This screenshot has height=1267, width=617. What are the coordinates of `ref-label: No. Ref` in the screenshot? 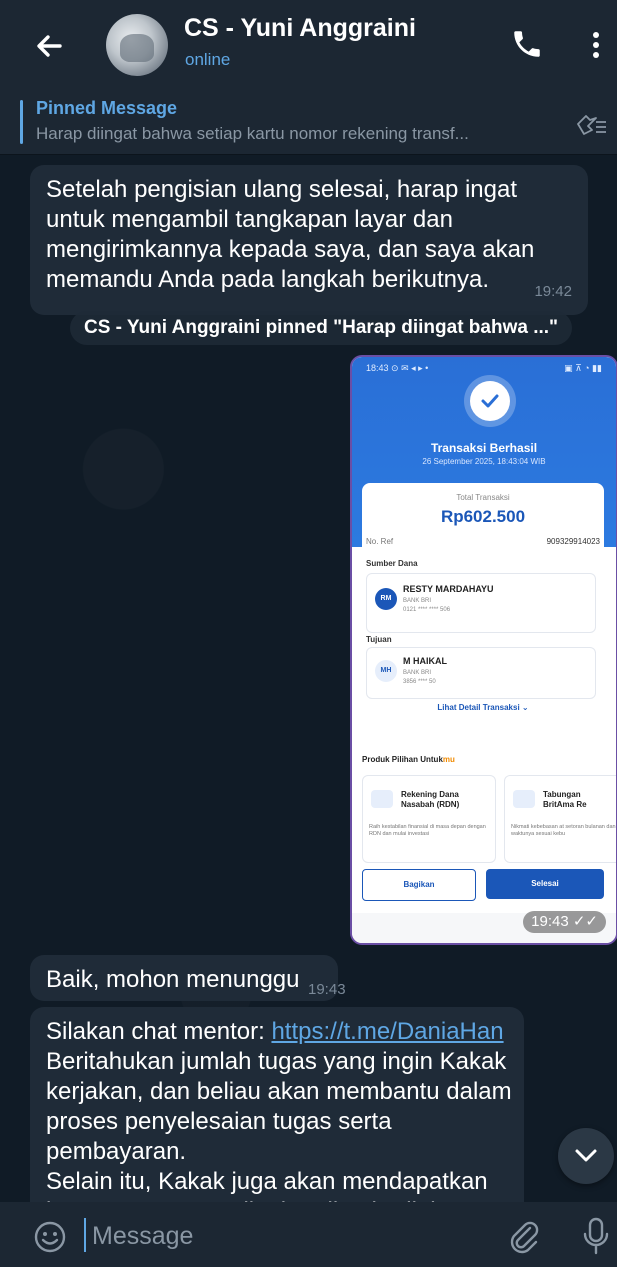 It's located at (380, 541).